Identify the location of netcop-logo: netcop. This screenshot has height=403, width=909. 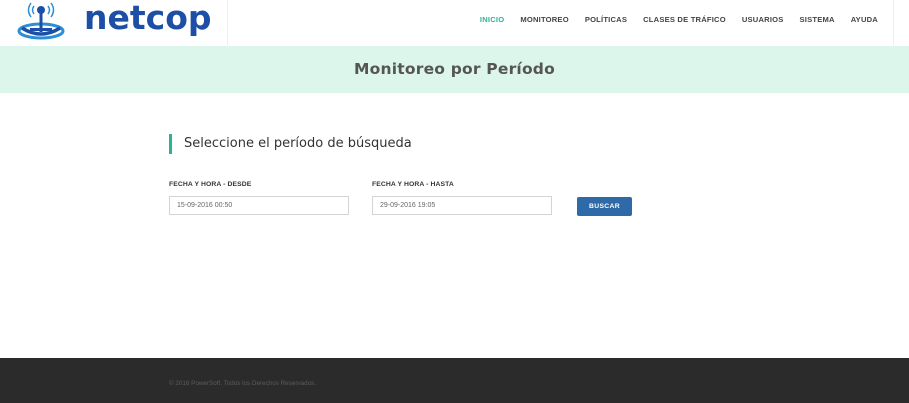
(114, 22).